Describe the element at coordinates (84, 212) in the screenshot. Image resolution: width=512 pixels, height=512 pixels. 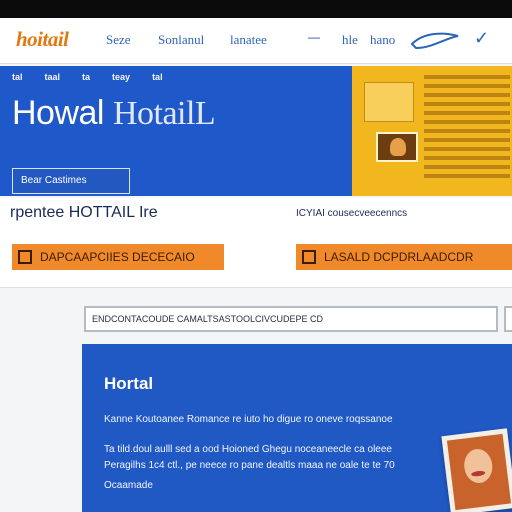
I see `promo-title: rpentee HOTTAIL Ire` at that location.